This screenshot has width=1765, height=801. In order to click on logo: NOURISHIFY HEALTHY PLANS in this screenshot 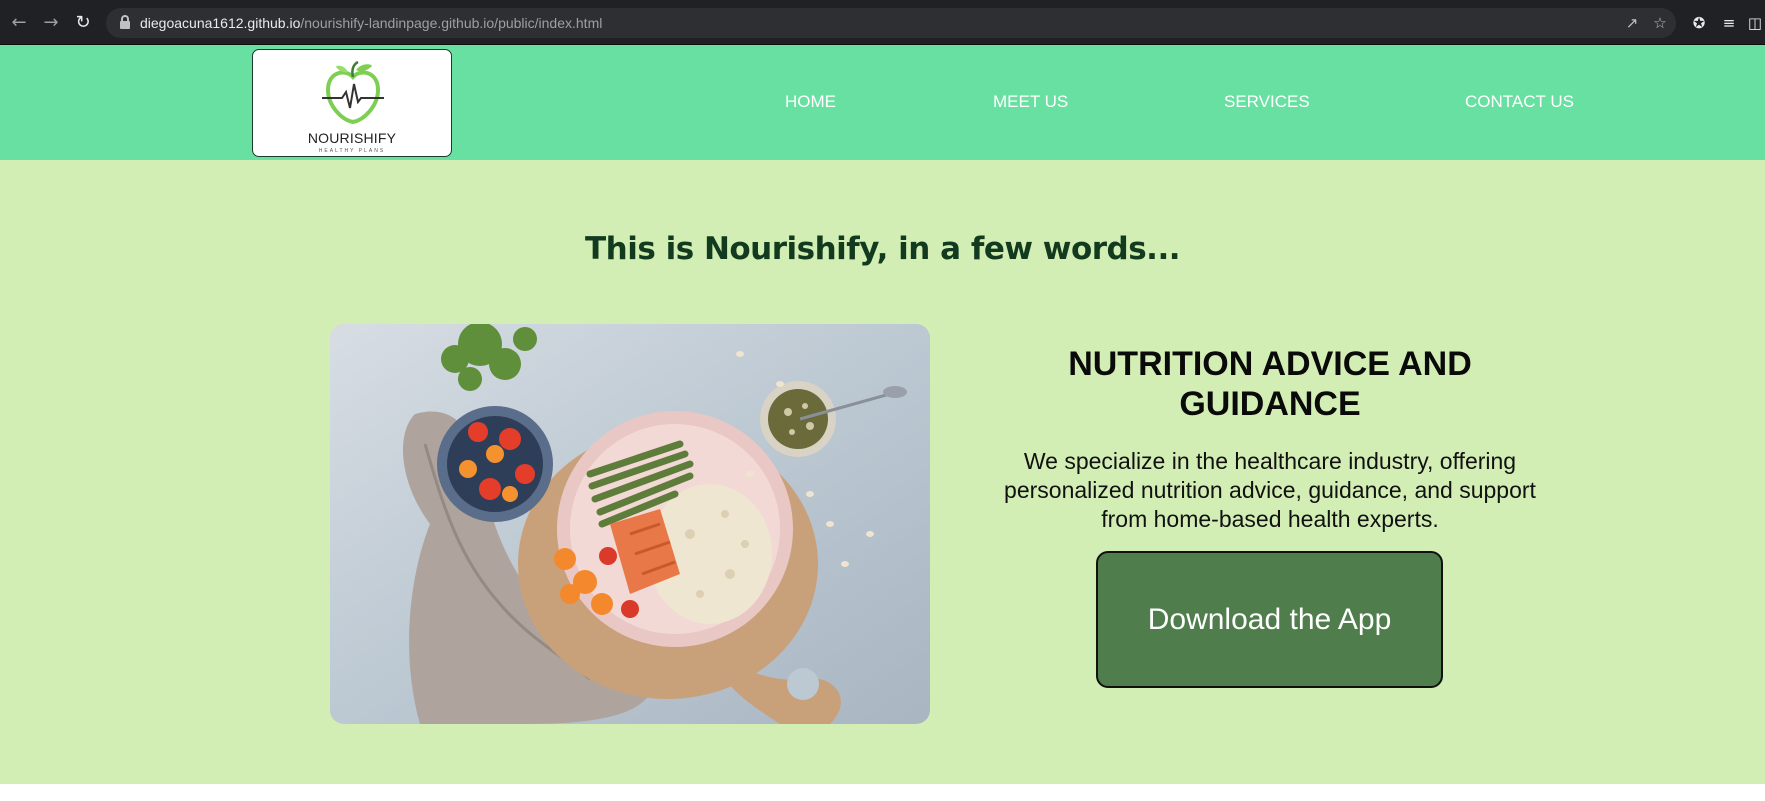, I will do `click(352, 103)`.